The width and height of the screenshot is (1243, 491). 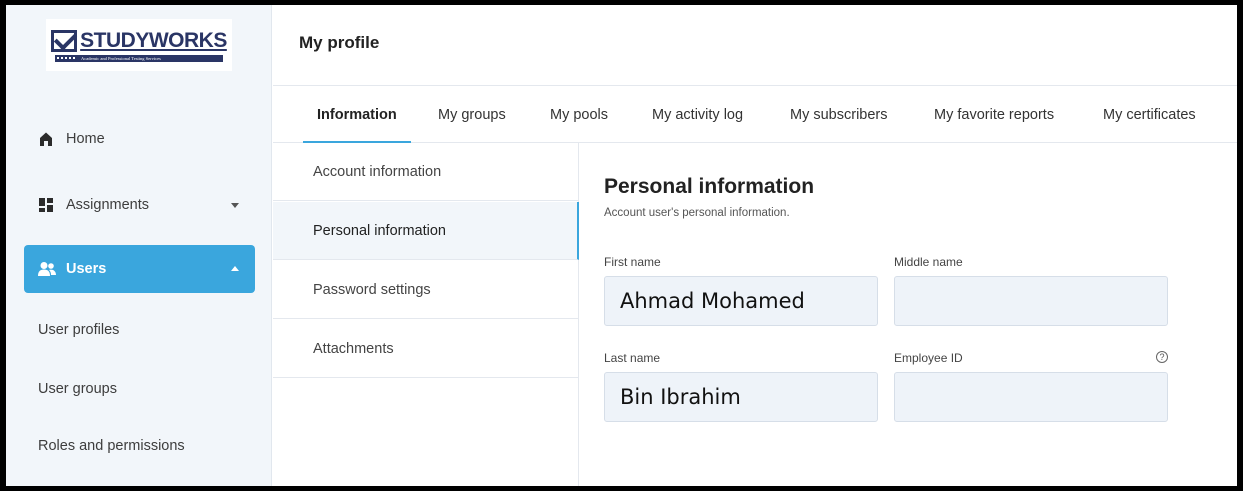 I want to click on tab-information: Information, so click(x=357, y=115).